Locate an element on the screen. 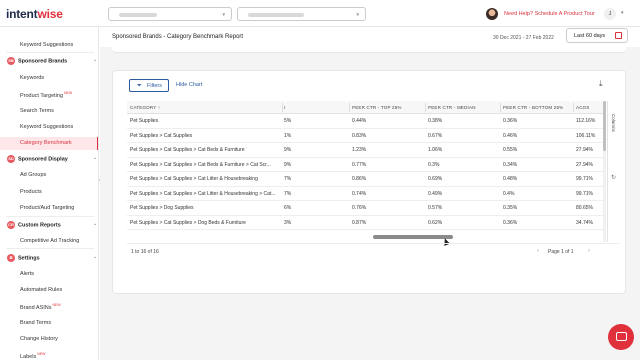 The width and height of the screenshot is (640, 360). settings-gear-icon: ⚙ is located at coordinates (11, 258).